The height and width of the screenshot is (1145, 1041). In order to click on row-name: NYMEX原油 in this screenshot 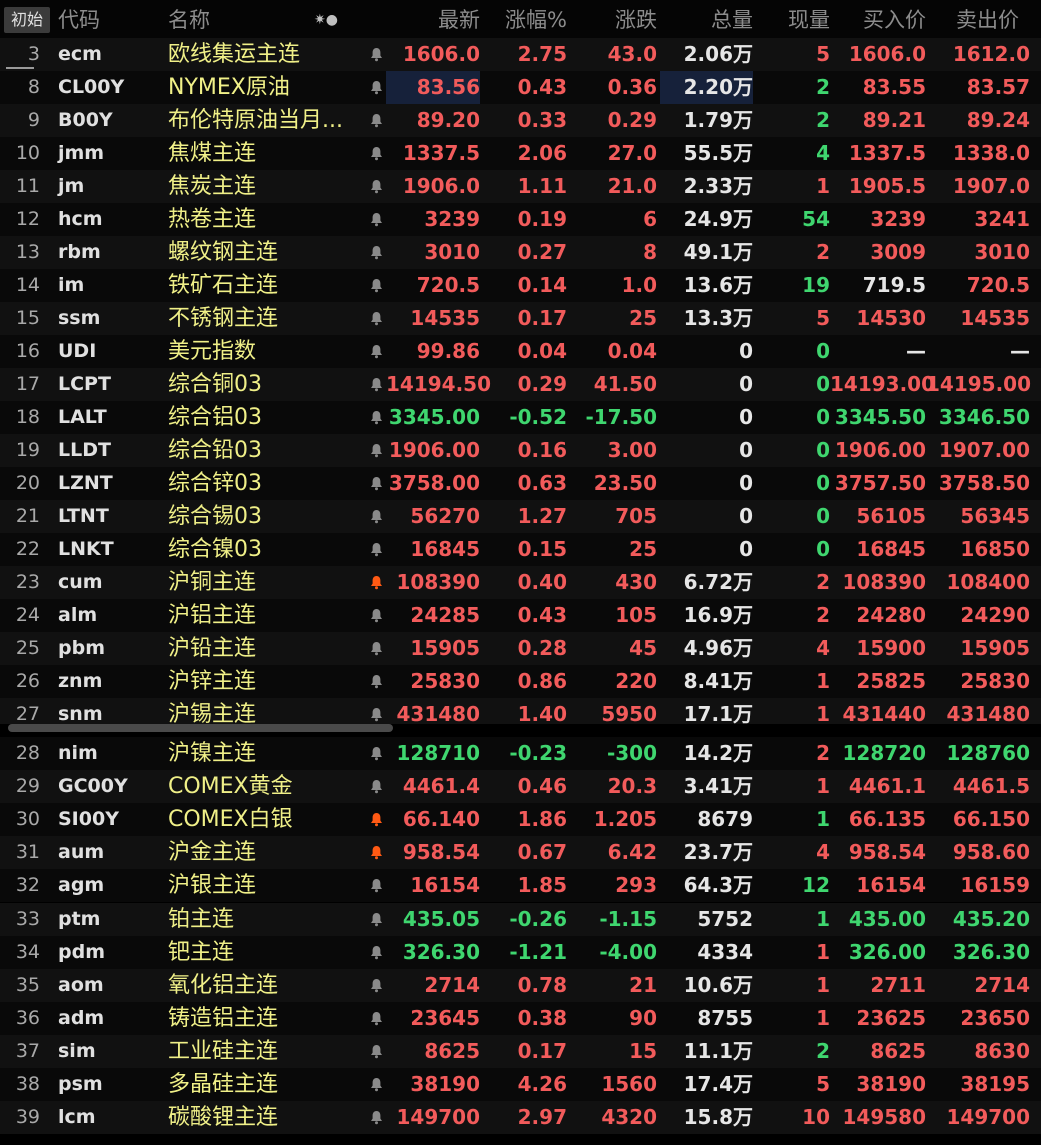, I will do `click(265, 87)`.